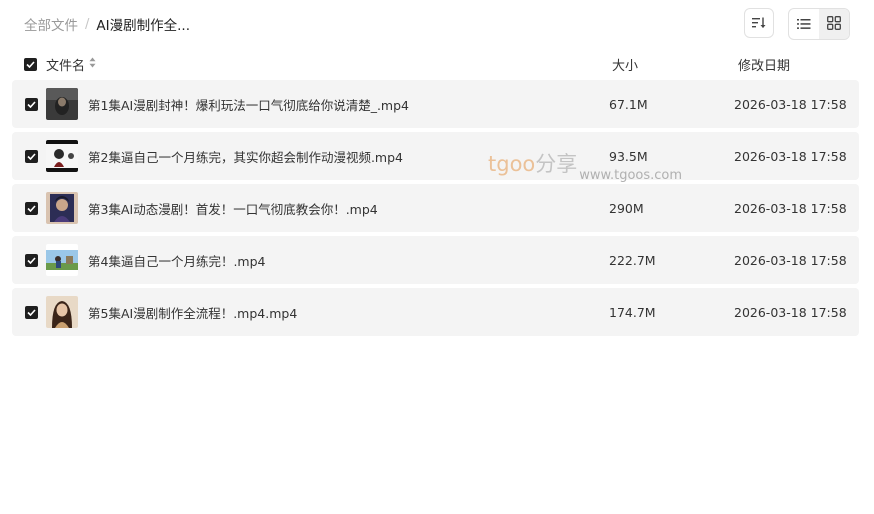 The height and width of the screenshot is (514, 874). Describe the element at coordinates (233, 208) in the screenshot. I see `file-name: 第3集AI动态漫剧！首发！一口气彻底教会你！.mp4` at that location.